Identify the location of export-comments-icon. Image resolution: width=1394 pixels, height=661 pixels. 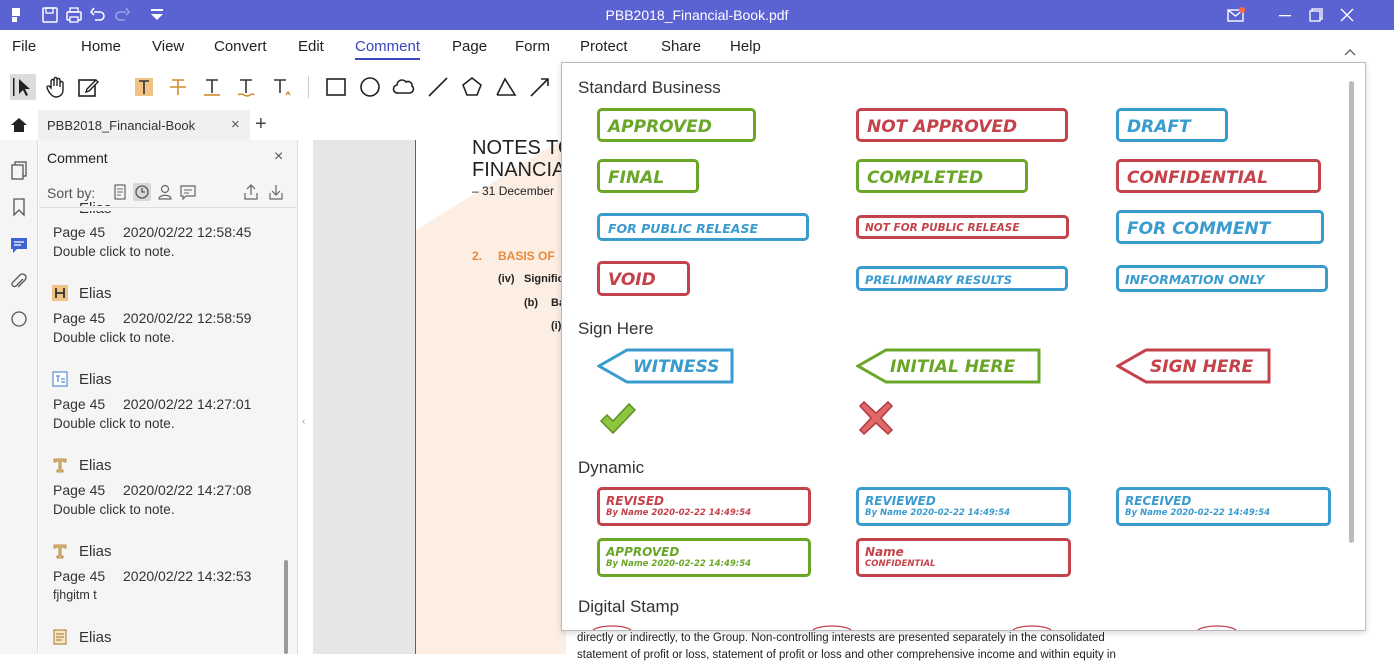
(251, 192).